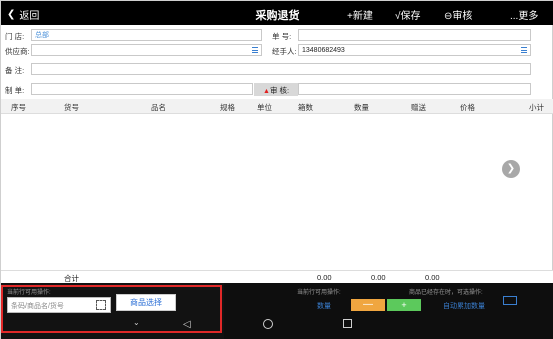 The width and height of the screenshot is (553, 339). Describe the element at coordinates (323, 50) in the screenshot. I see `handler-value: 13480682493` at that location.